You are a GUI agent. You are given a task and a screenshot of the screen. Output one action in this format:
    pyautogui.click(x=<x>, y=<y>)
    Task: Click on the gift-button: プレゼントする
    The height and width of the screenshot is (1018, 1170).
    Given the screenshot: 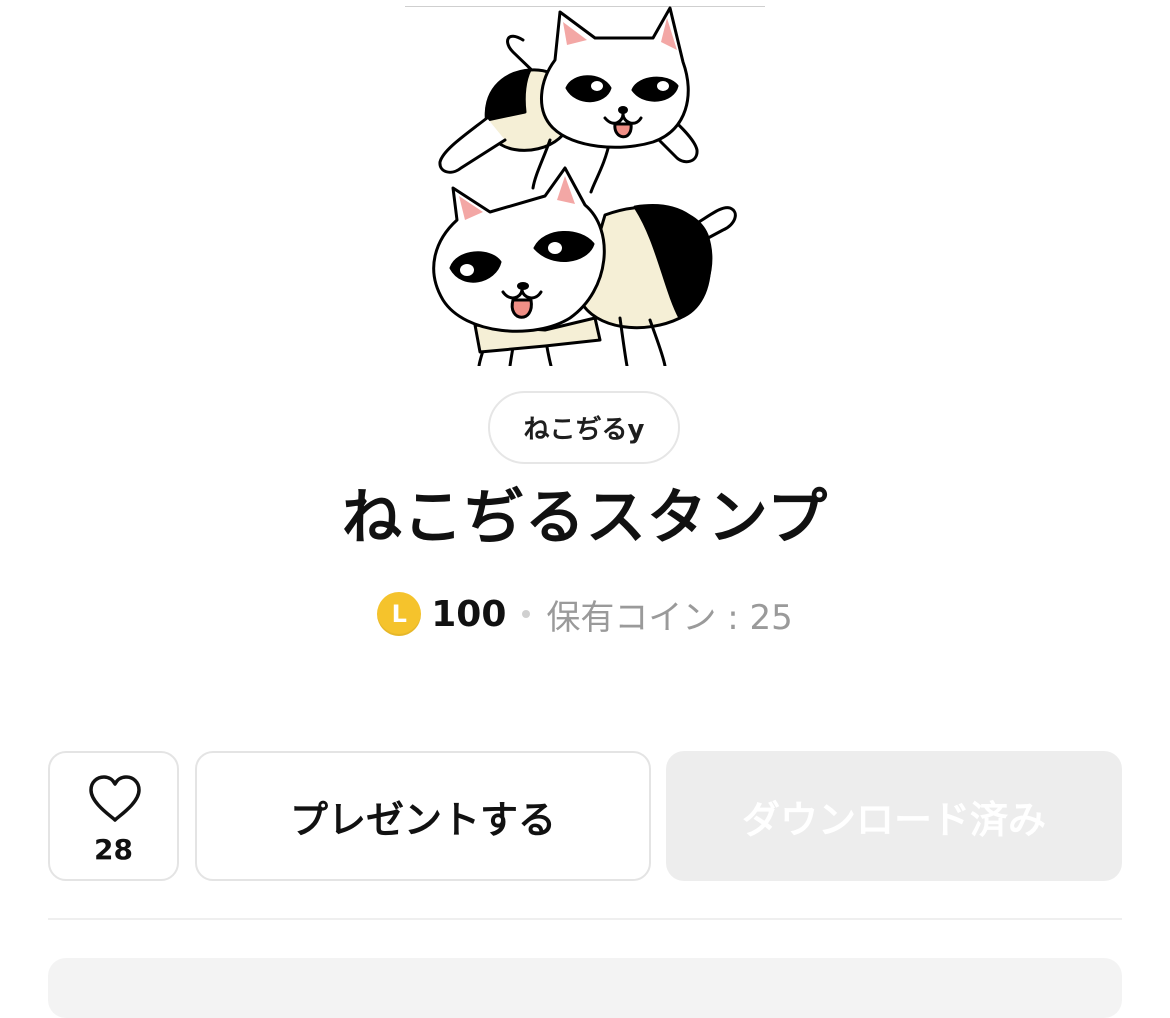 What is the action you would take?
    pyautogui.click(x=423, y=816)
    